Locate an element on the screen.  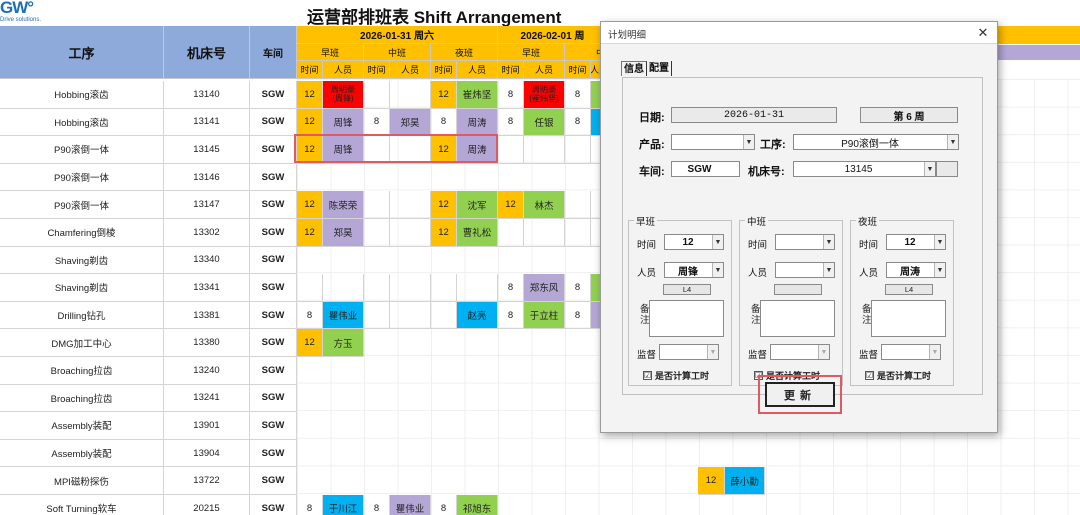
shift-person-cell: 沈军 is located at coordinates (477, 205).